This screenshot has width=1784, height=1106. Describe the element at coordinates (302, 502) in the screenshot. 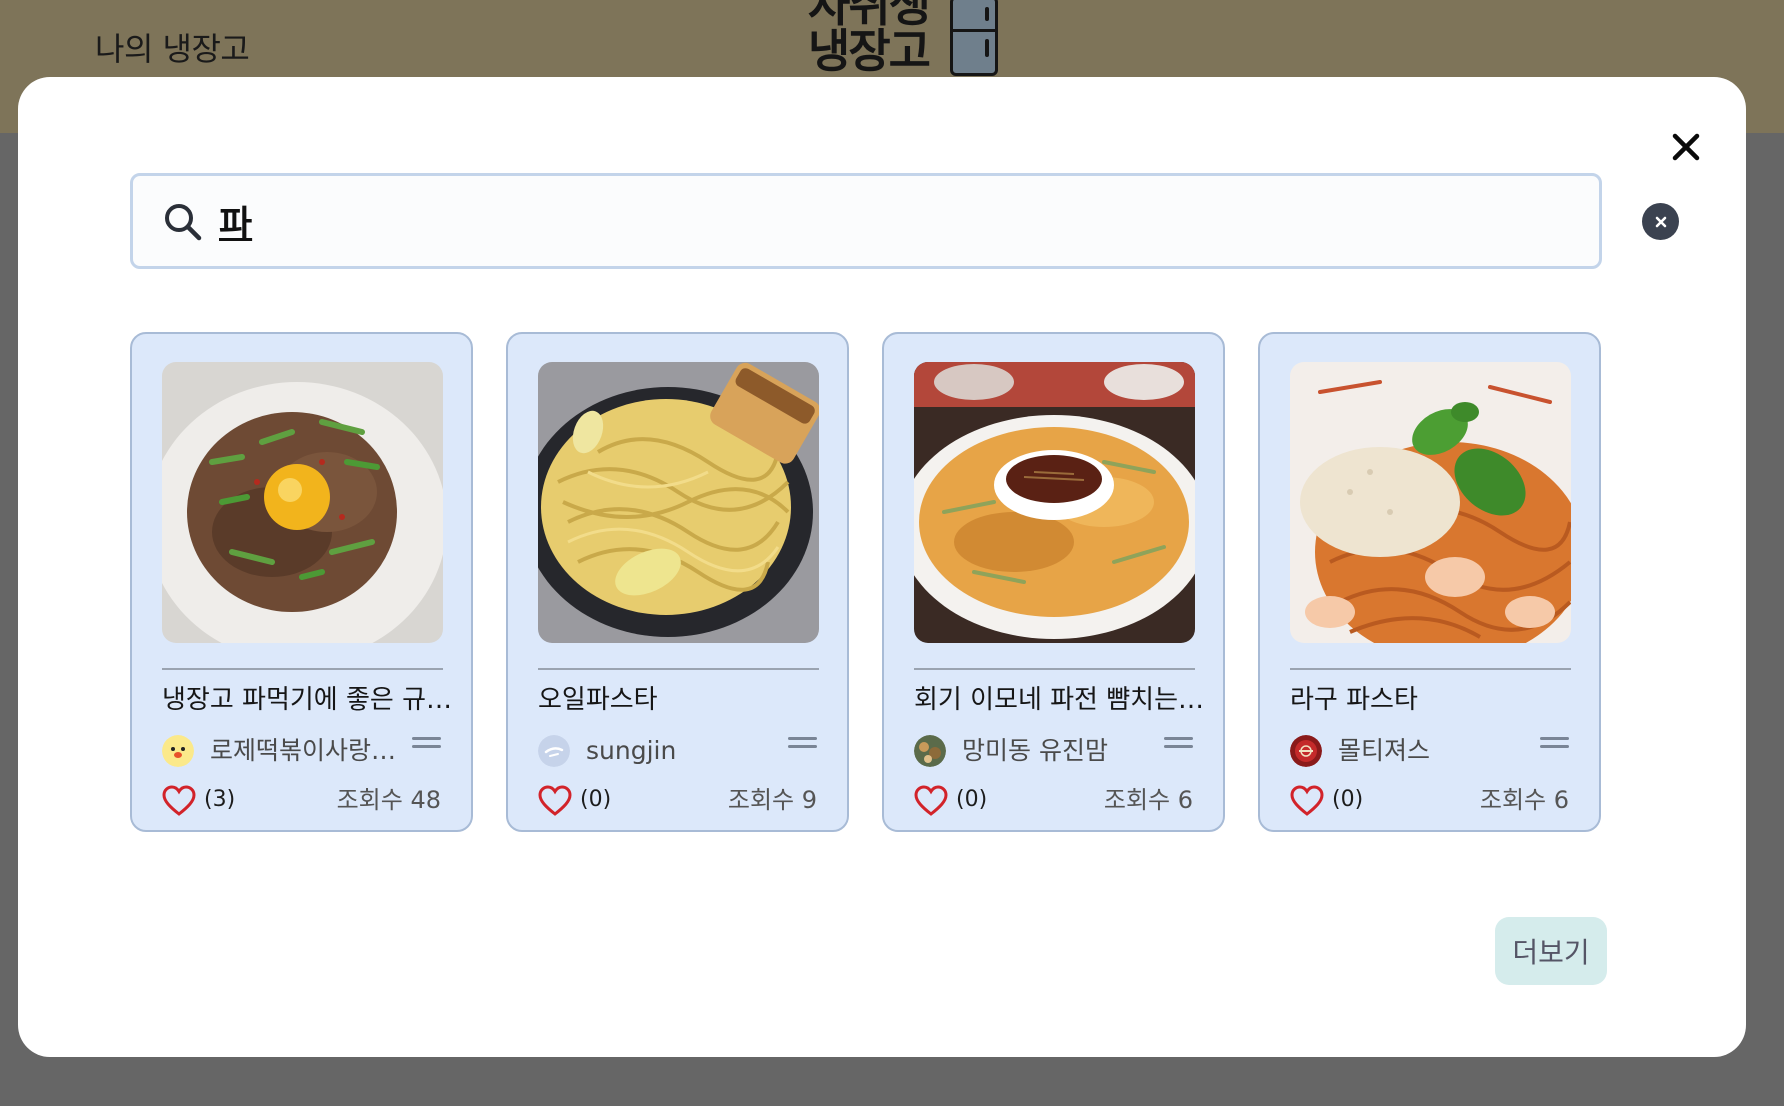

I see `recipe-photo-beef-bowl` at that location.